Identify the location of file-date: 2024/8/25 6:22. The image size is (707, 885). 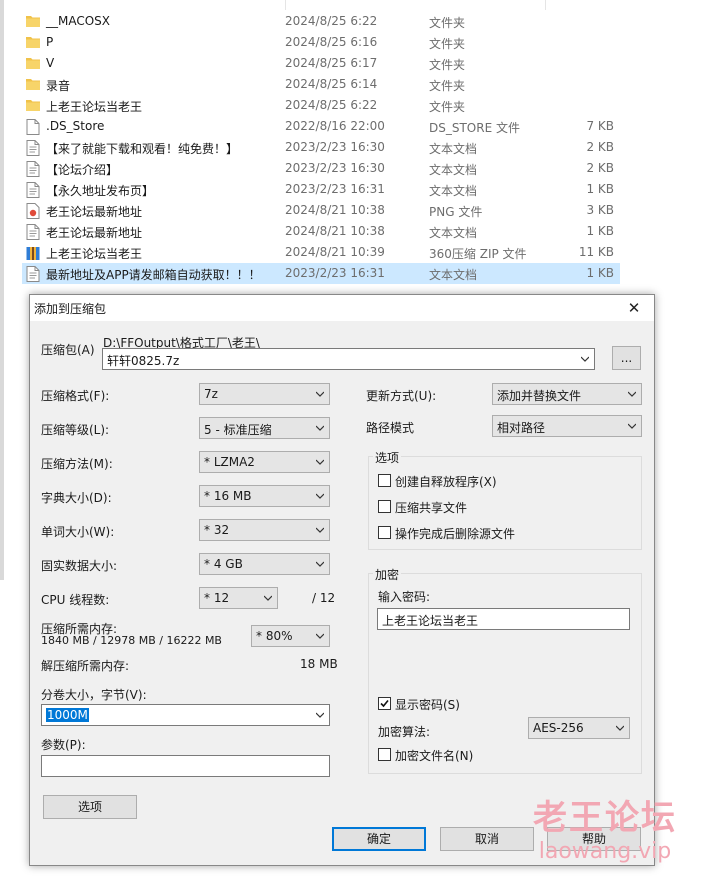
(331, 21).